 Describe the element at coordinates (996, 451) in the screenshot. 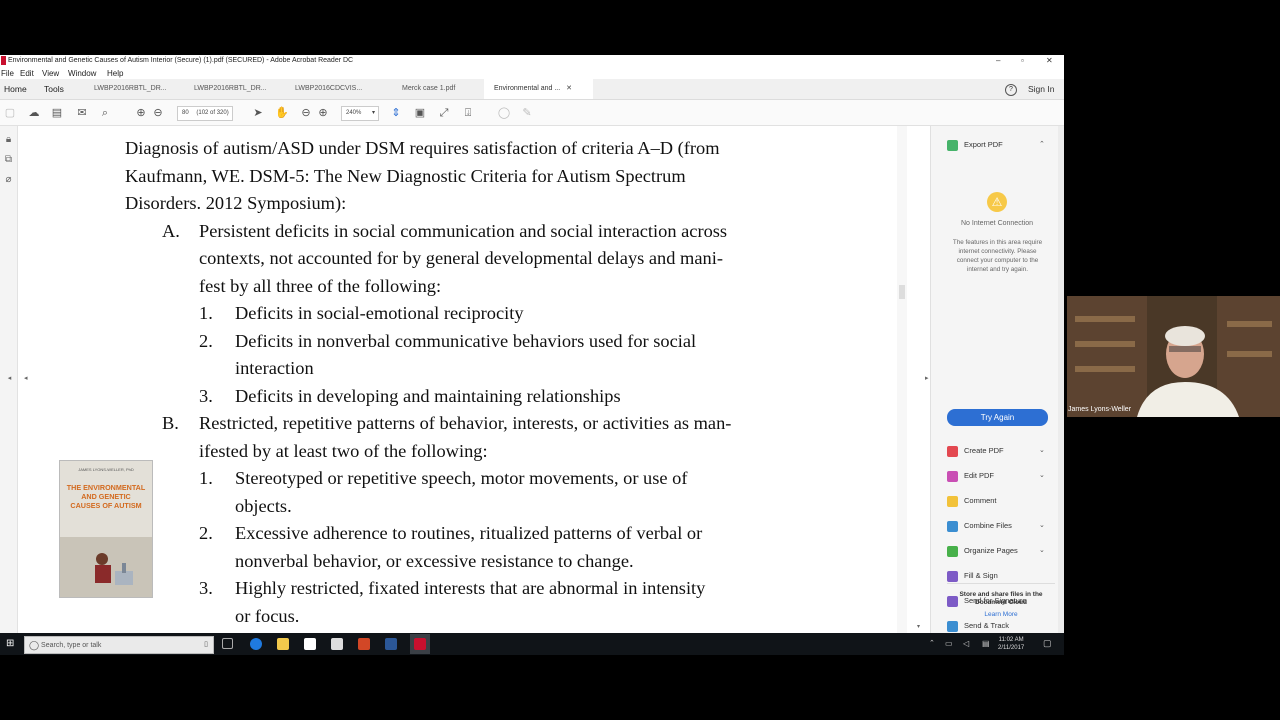

I see `tool-item-create-pdf: Create PDF ⌄` at that location.